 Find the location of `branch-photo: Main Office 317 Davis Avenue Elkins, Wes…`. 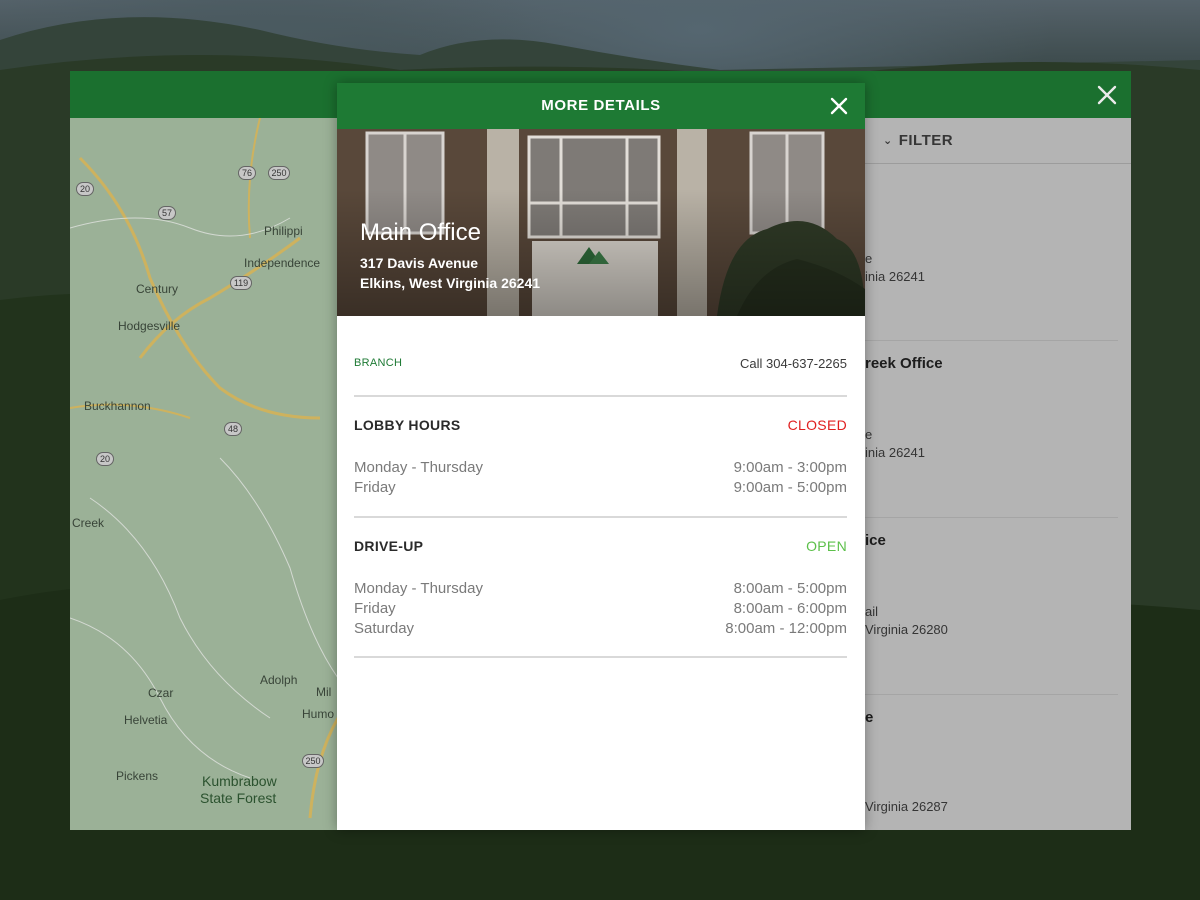

branch-photo: Main Office 317 Davis Avenue Elkins, Wes… is located at coordinates (601, 222).